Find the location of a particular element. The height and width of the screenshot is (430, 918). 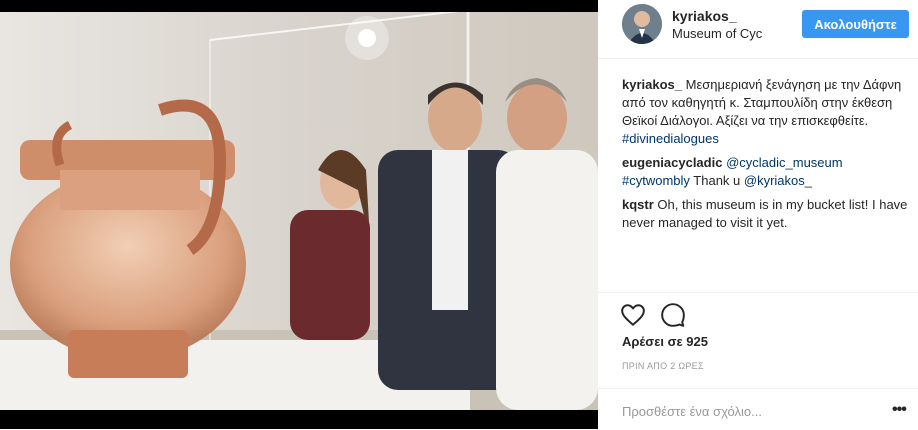

actions-divider is located at coordinates (758, 293).